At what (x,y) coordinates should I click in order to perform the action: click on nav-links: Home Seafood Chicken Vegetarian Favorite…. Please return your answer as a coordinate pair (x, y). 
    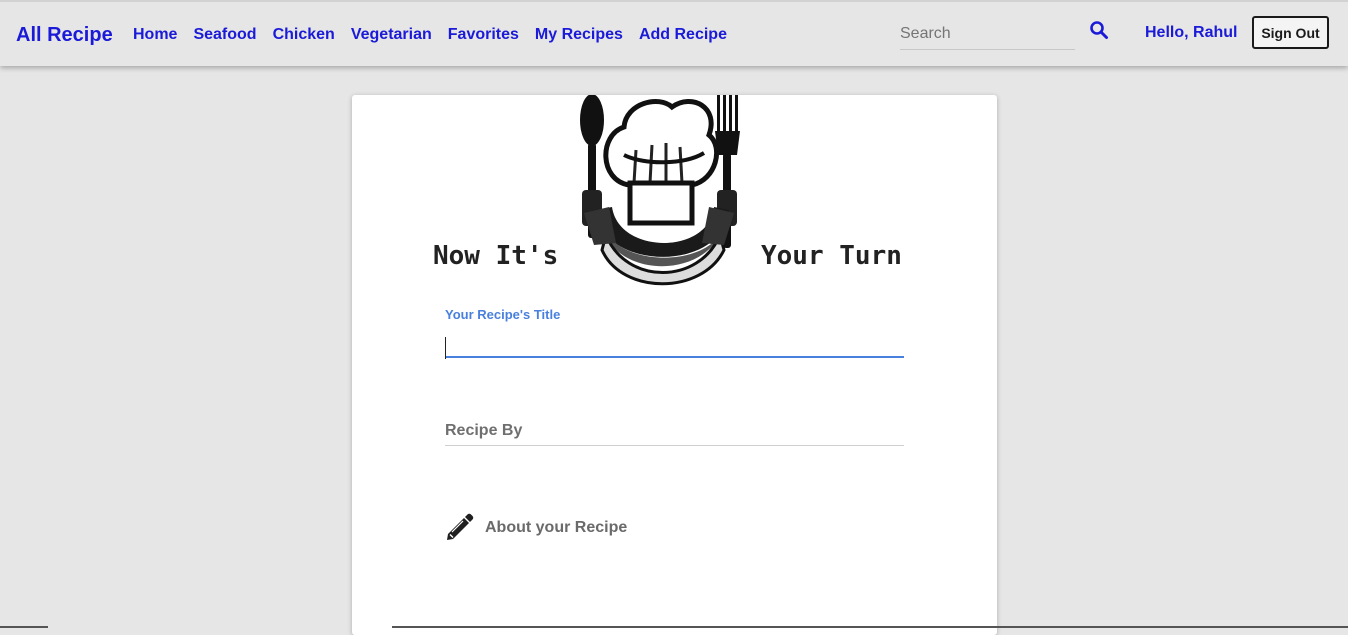
    Looking at the image, I should click on (438, 35).